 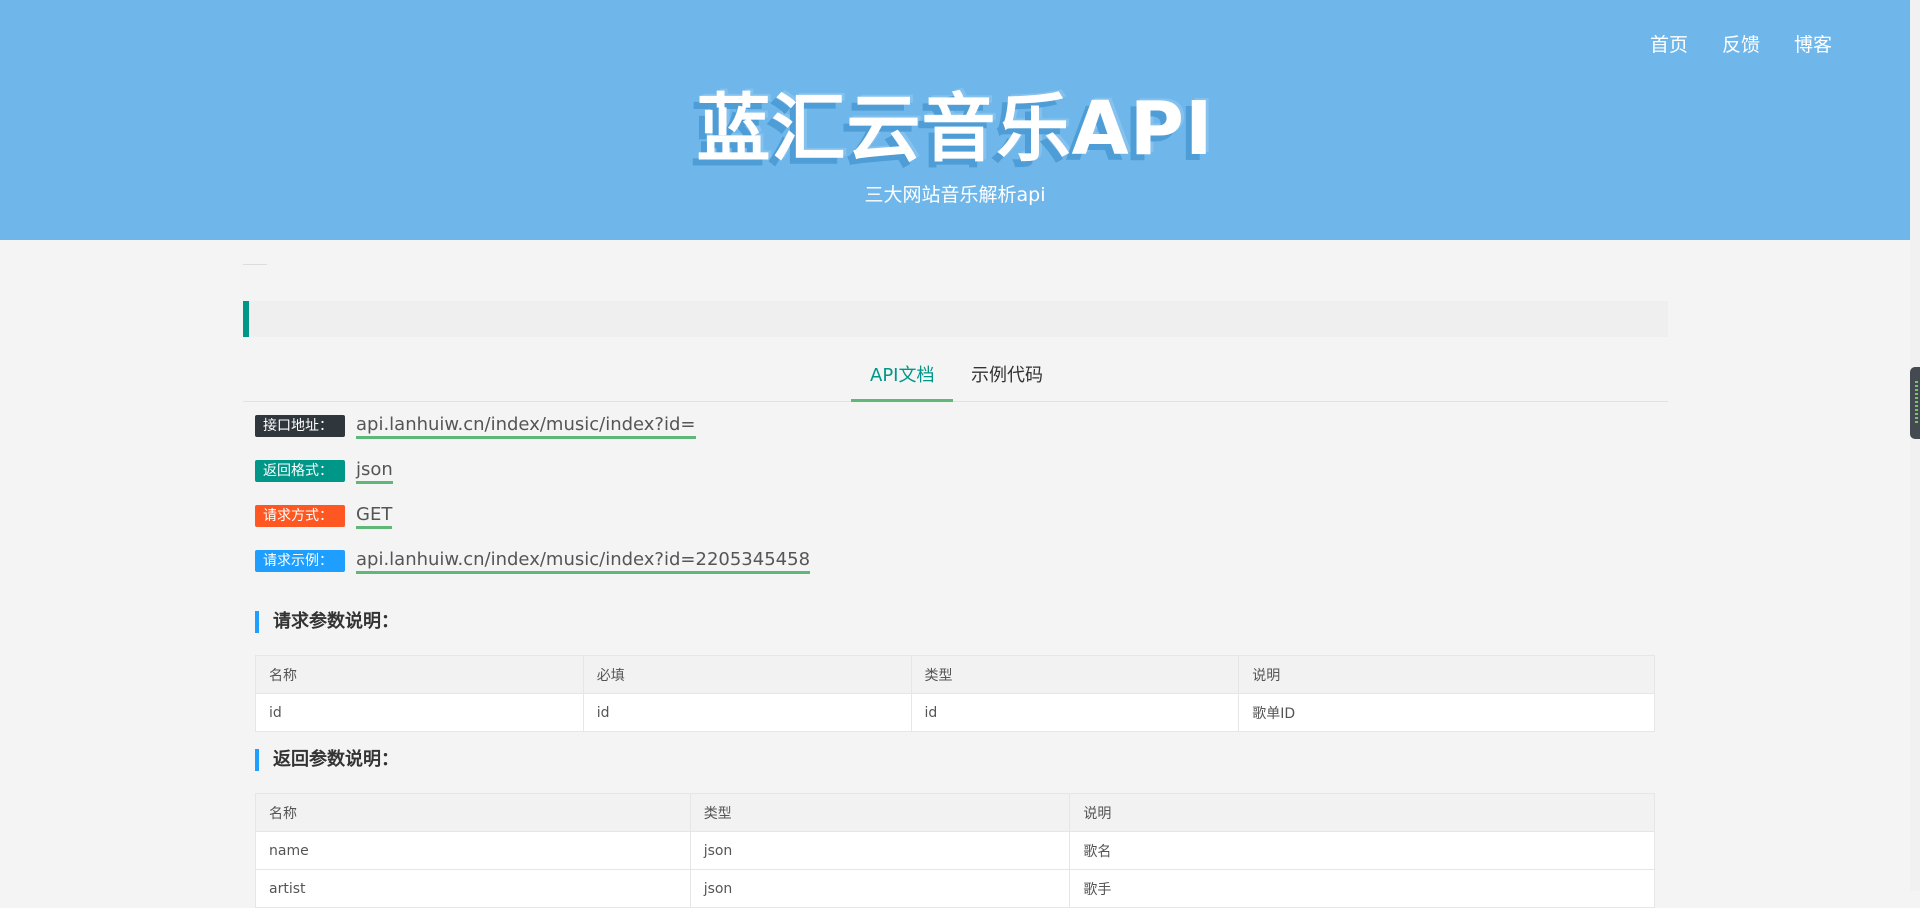 What do you see at coordinates (955, 195) in the screenshot?
I see `site-subtitle: 三大网站音乐解析api` at bounding box center [955, 195].